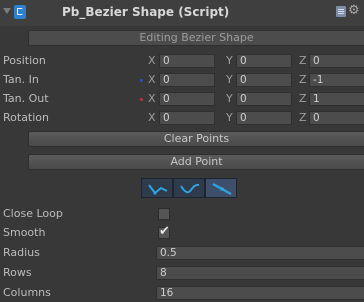 The height and width of the screenshot is (302, 364). Describe the element at coordinates (264, 99) in the screenshot. I see `tan-out-y-field: 0` at that location.